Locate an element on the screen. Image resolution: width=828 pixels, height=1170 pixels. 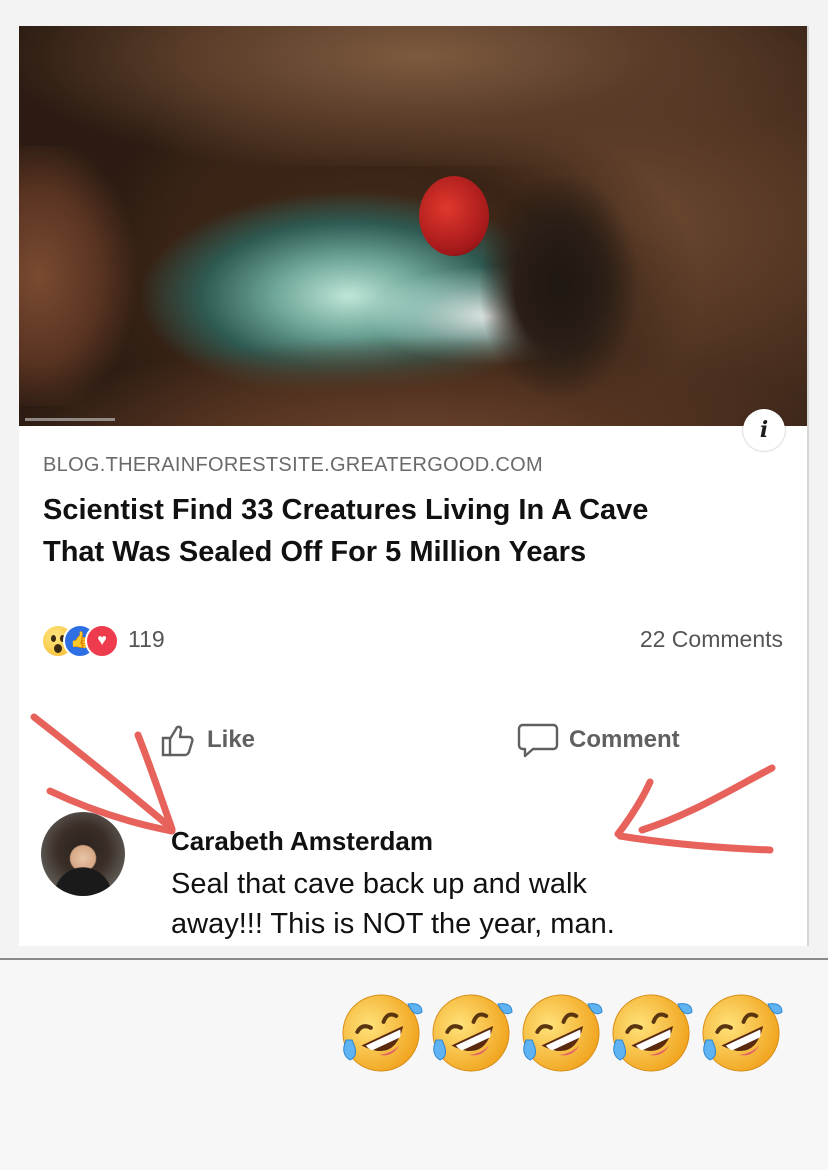
speech-bubble-icon is located at coordinates (538, 740).